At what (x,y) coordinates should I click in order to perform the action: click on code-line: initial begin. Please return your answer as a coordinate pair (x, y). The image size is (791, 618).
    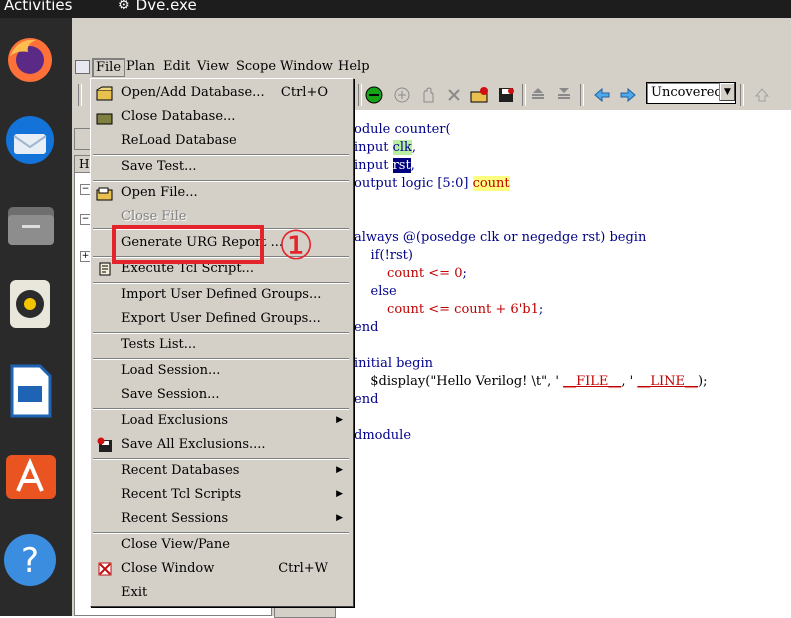
    Looking at the image, I should click on (393, 363).